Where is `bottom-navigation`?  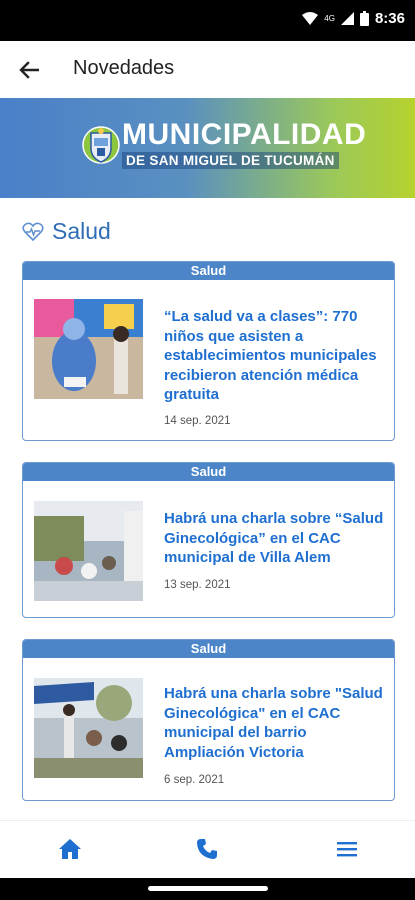 bottom-navigation is located at coordinates (207, 849).